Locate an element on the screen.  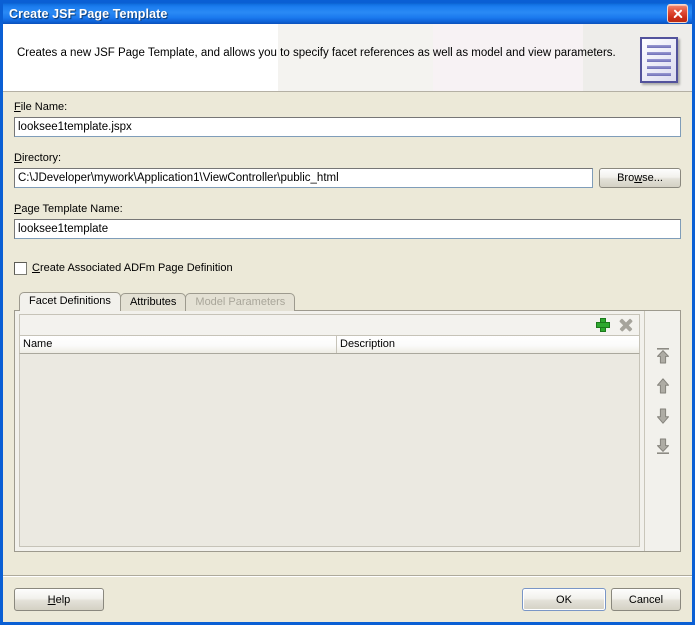
file-name-label: File Name: is located at coordinates (41, 107).